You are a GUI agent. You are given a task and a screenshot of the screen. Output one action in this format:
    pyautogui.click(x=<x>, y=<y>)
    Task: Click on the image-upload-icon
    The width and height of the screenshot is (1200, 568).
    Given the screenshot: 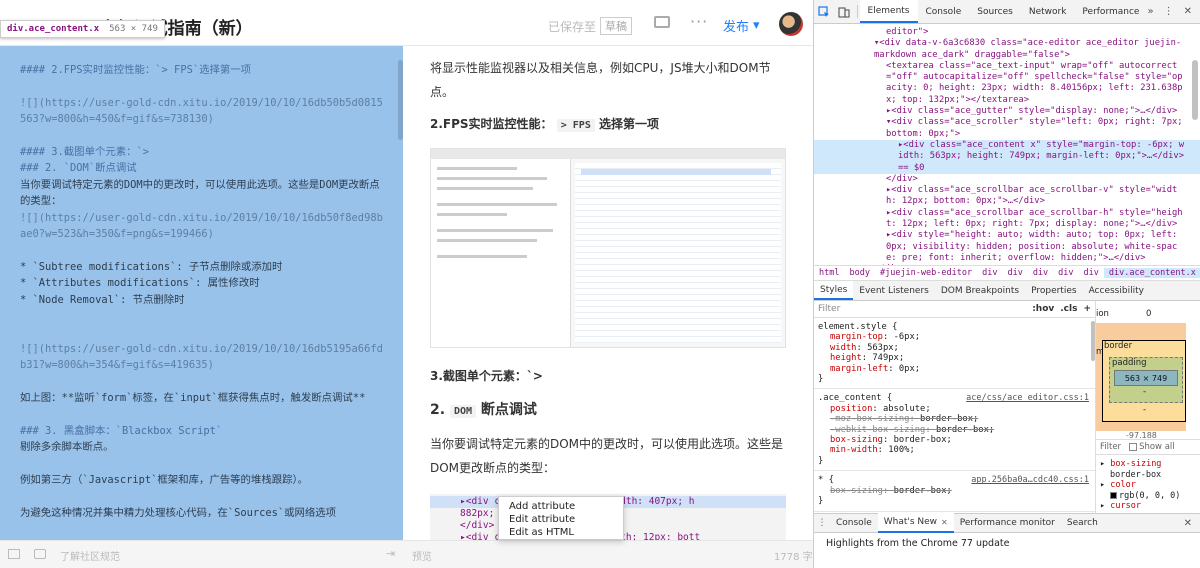 What is the action you would take?
    pyautogui.click(x=662, y=22)
    